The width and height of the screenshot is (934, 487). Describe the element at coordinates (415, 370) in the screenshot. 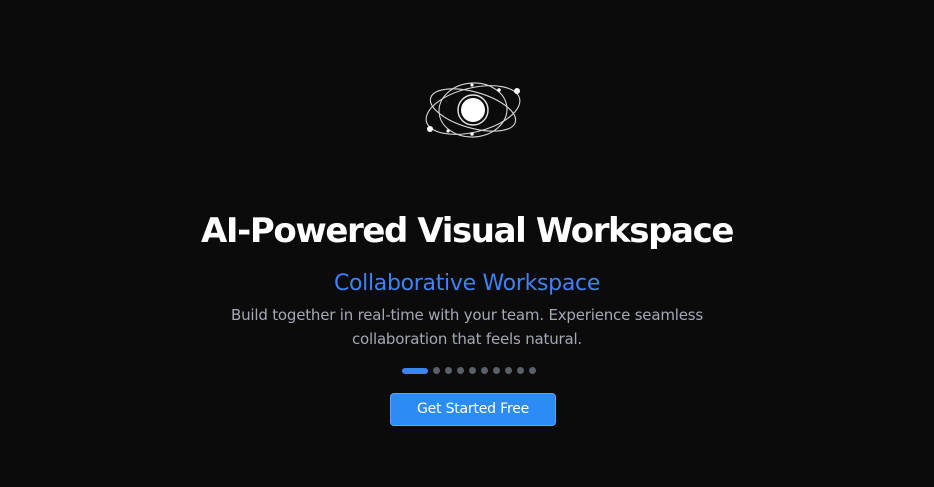

I see `carousel-dot-active` at that location.